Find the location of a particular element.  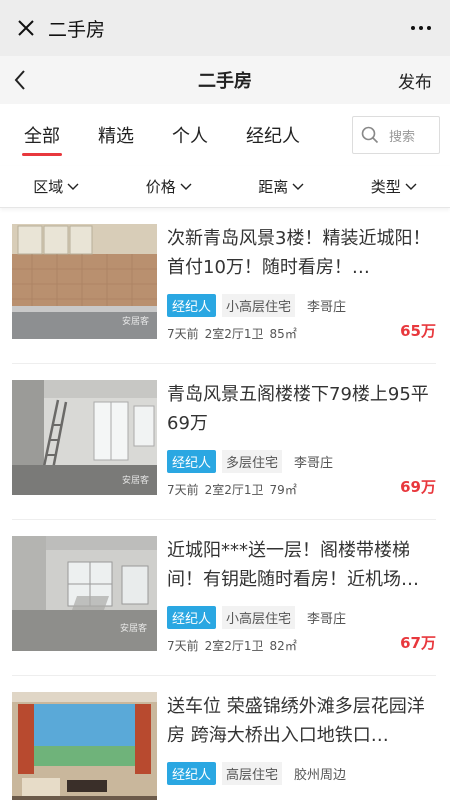

tab-all: 全部 is located at coordinates (42, 135).